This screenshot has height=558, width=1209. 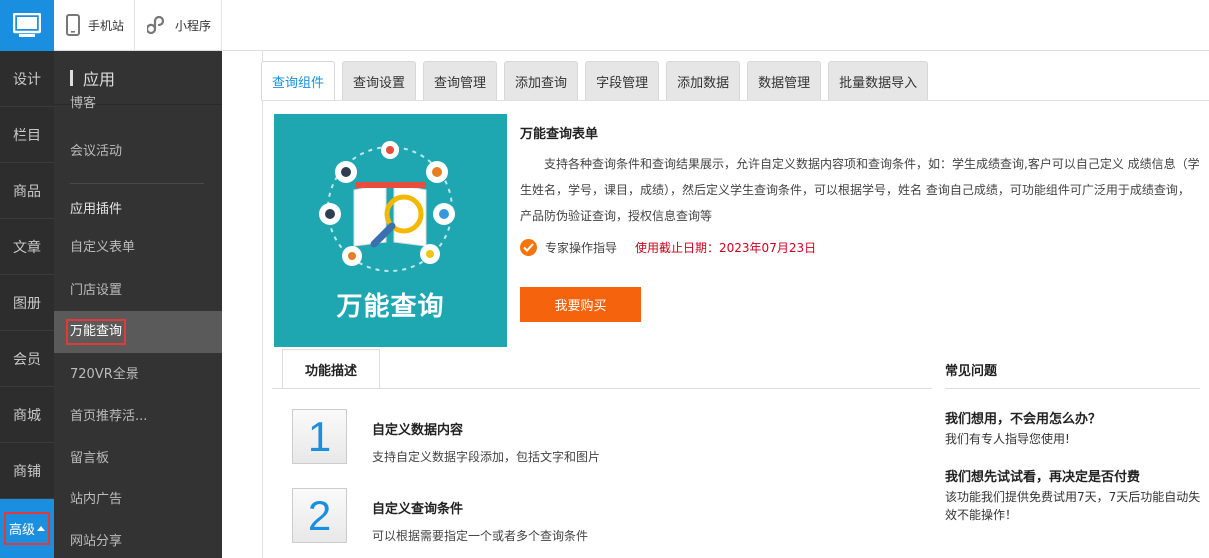 I want to click on mobile-site-label: 手机站, so click(x=106, y=25).